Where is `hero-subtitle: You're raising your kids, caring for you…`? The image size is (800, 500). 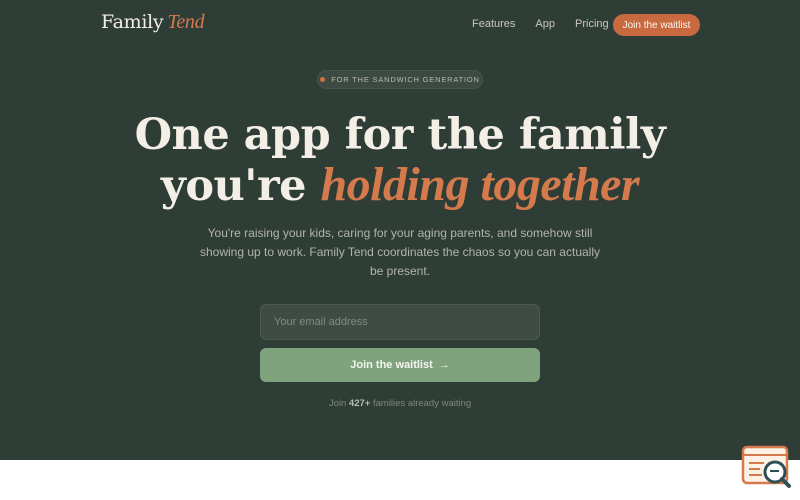 hero-subtitle: You're raising your kids, caring for you… is located at coordinates (400, 252).